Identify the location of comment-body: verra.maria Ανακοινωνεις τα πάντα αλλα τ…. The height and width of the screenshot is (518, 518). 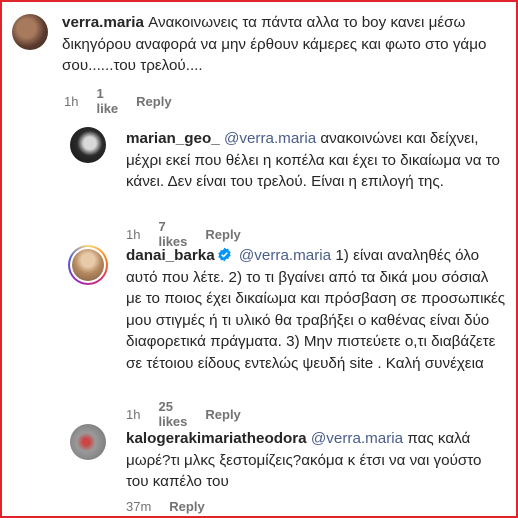
(282, 44).